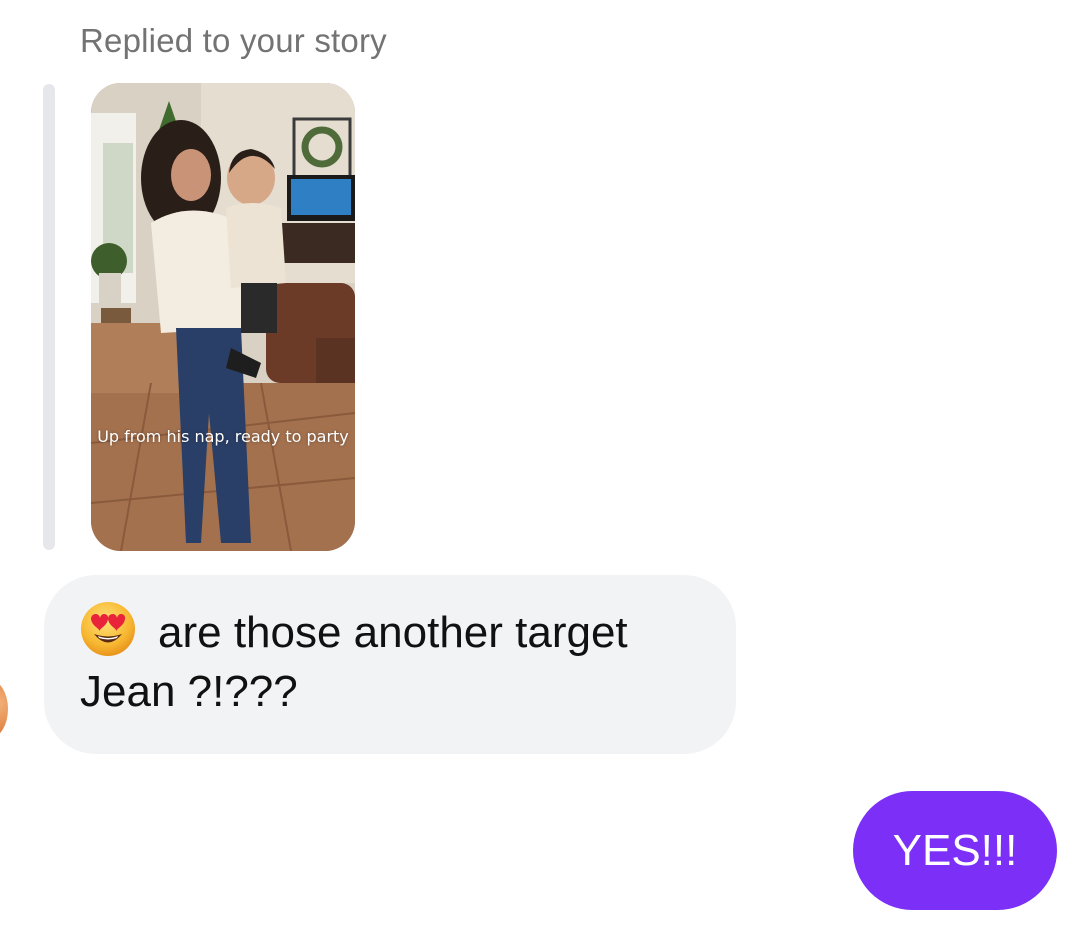  Describe the element at coordinates (955, 850) in the screenshot. I see `outgoing-message-bubble: YES!!!` at that location.